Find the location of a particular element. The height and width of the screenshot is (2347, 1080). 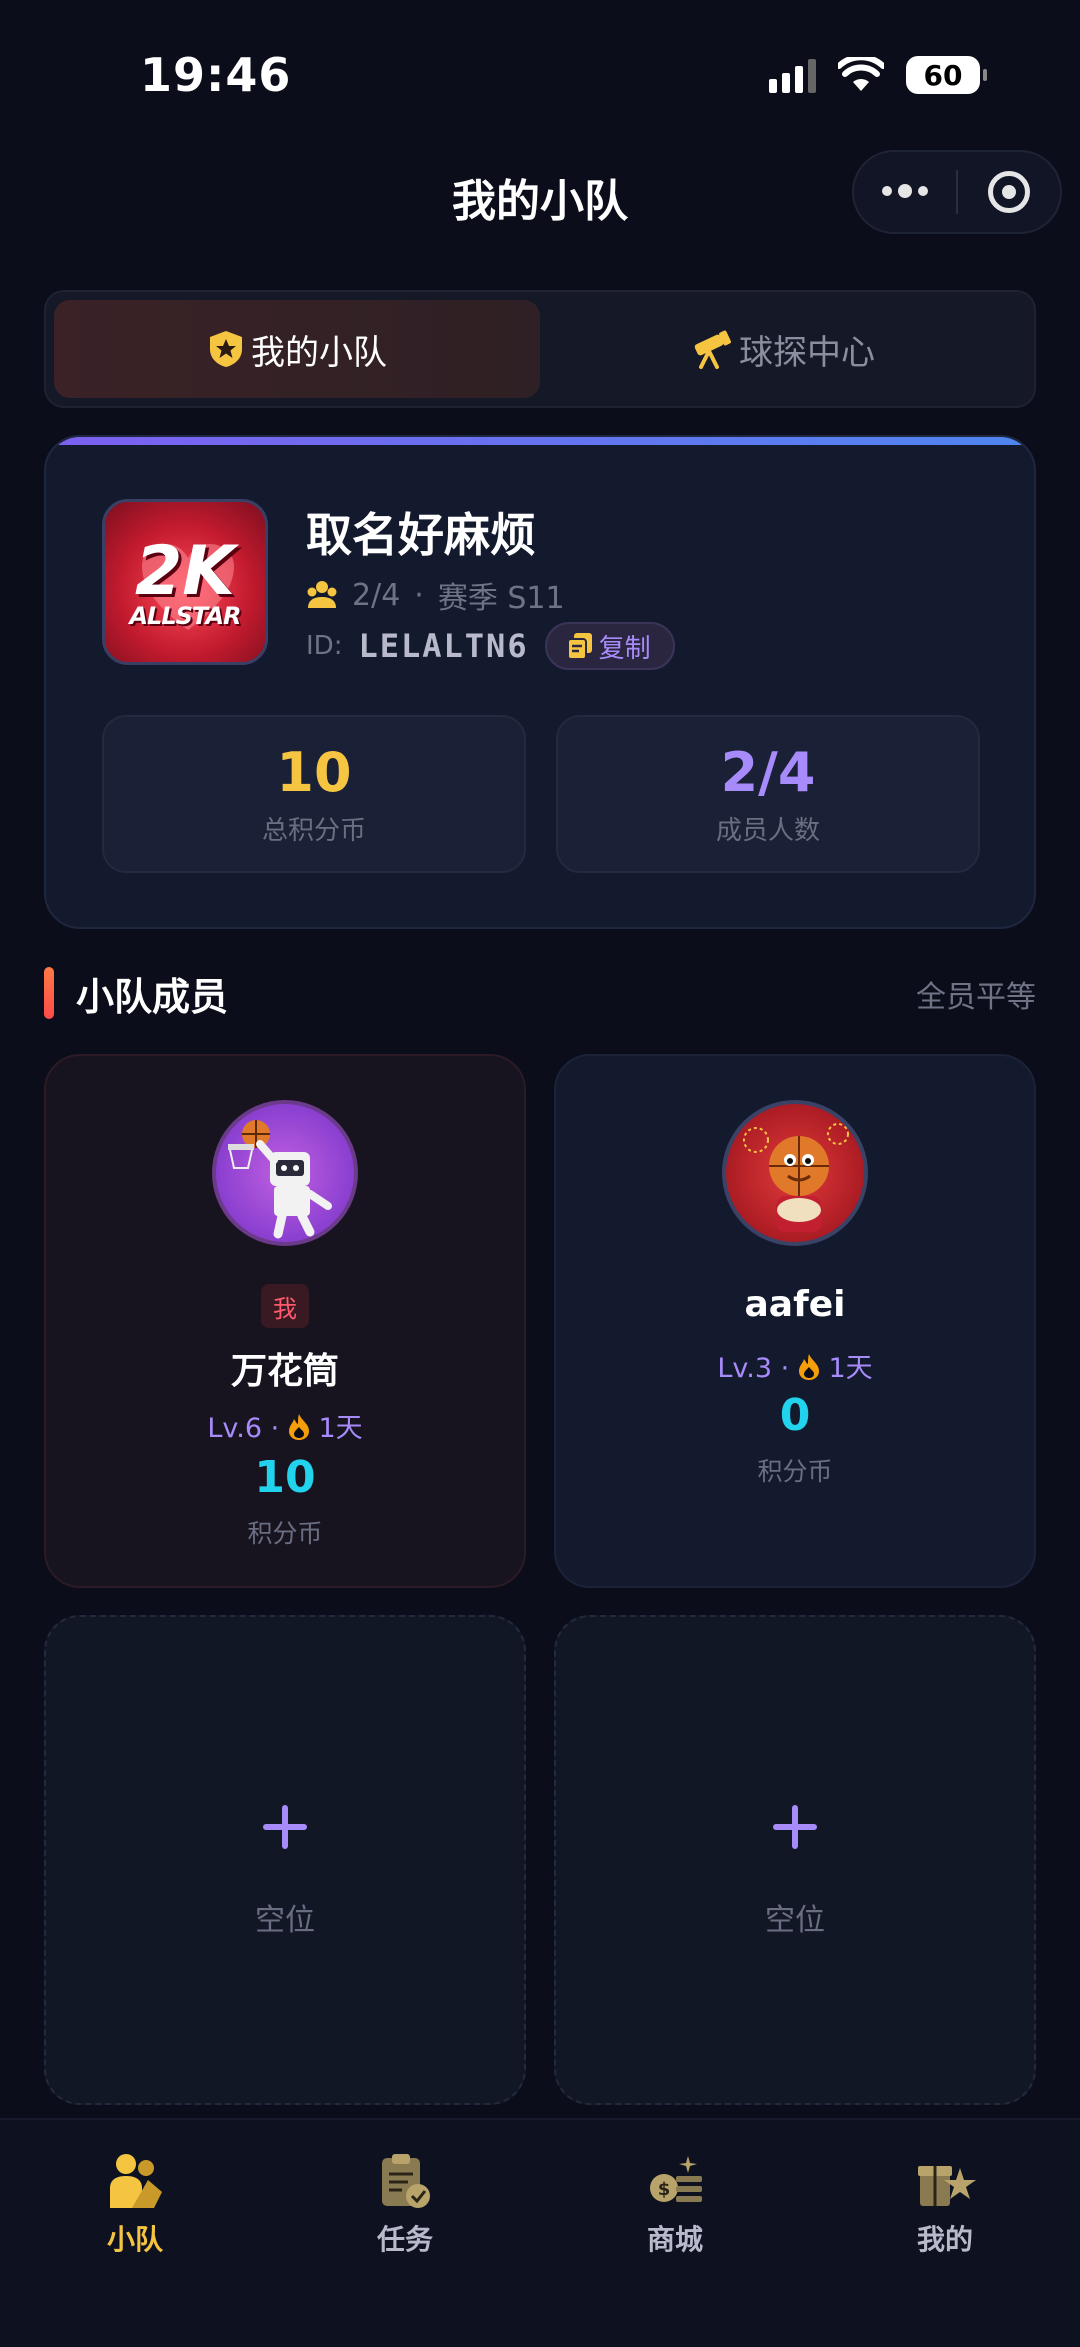

stat-value: 10 is located at coordinates (314, 772).